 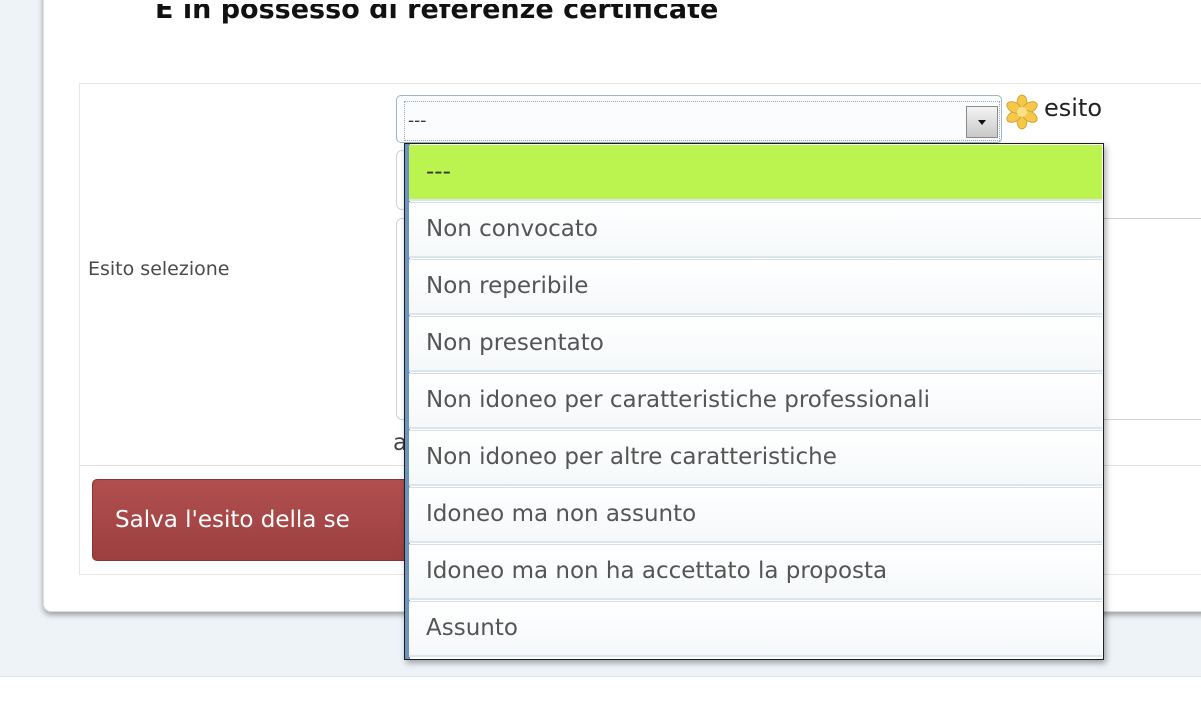 What do you see at coordinates (1150, 319) in the screenshot?
I see `hidden-textarea-right` at bounding box center [1150, 319].